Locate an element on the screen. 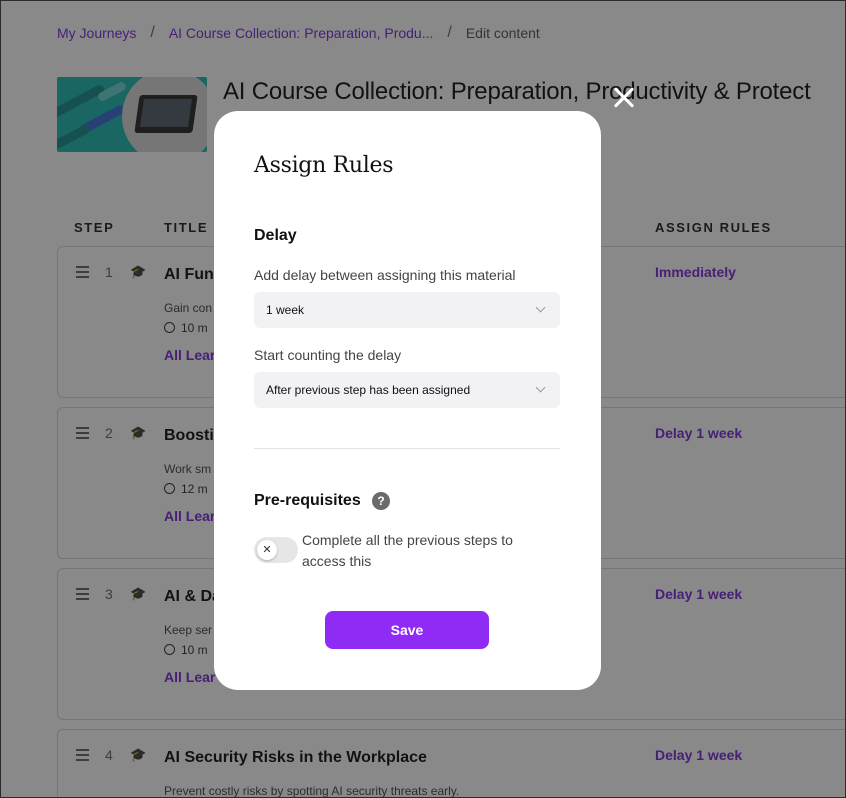 This screenshot has height=798, width=846. close-icon is located at coordinates (624, 98).